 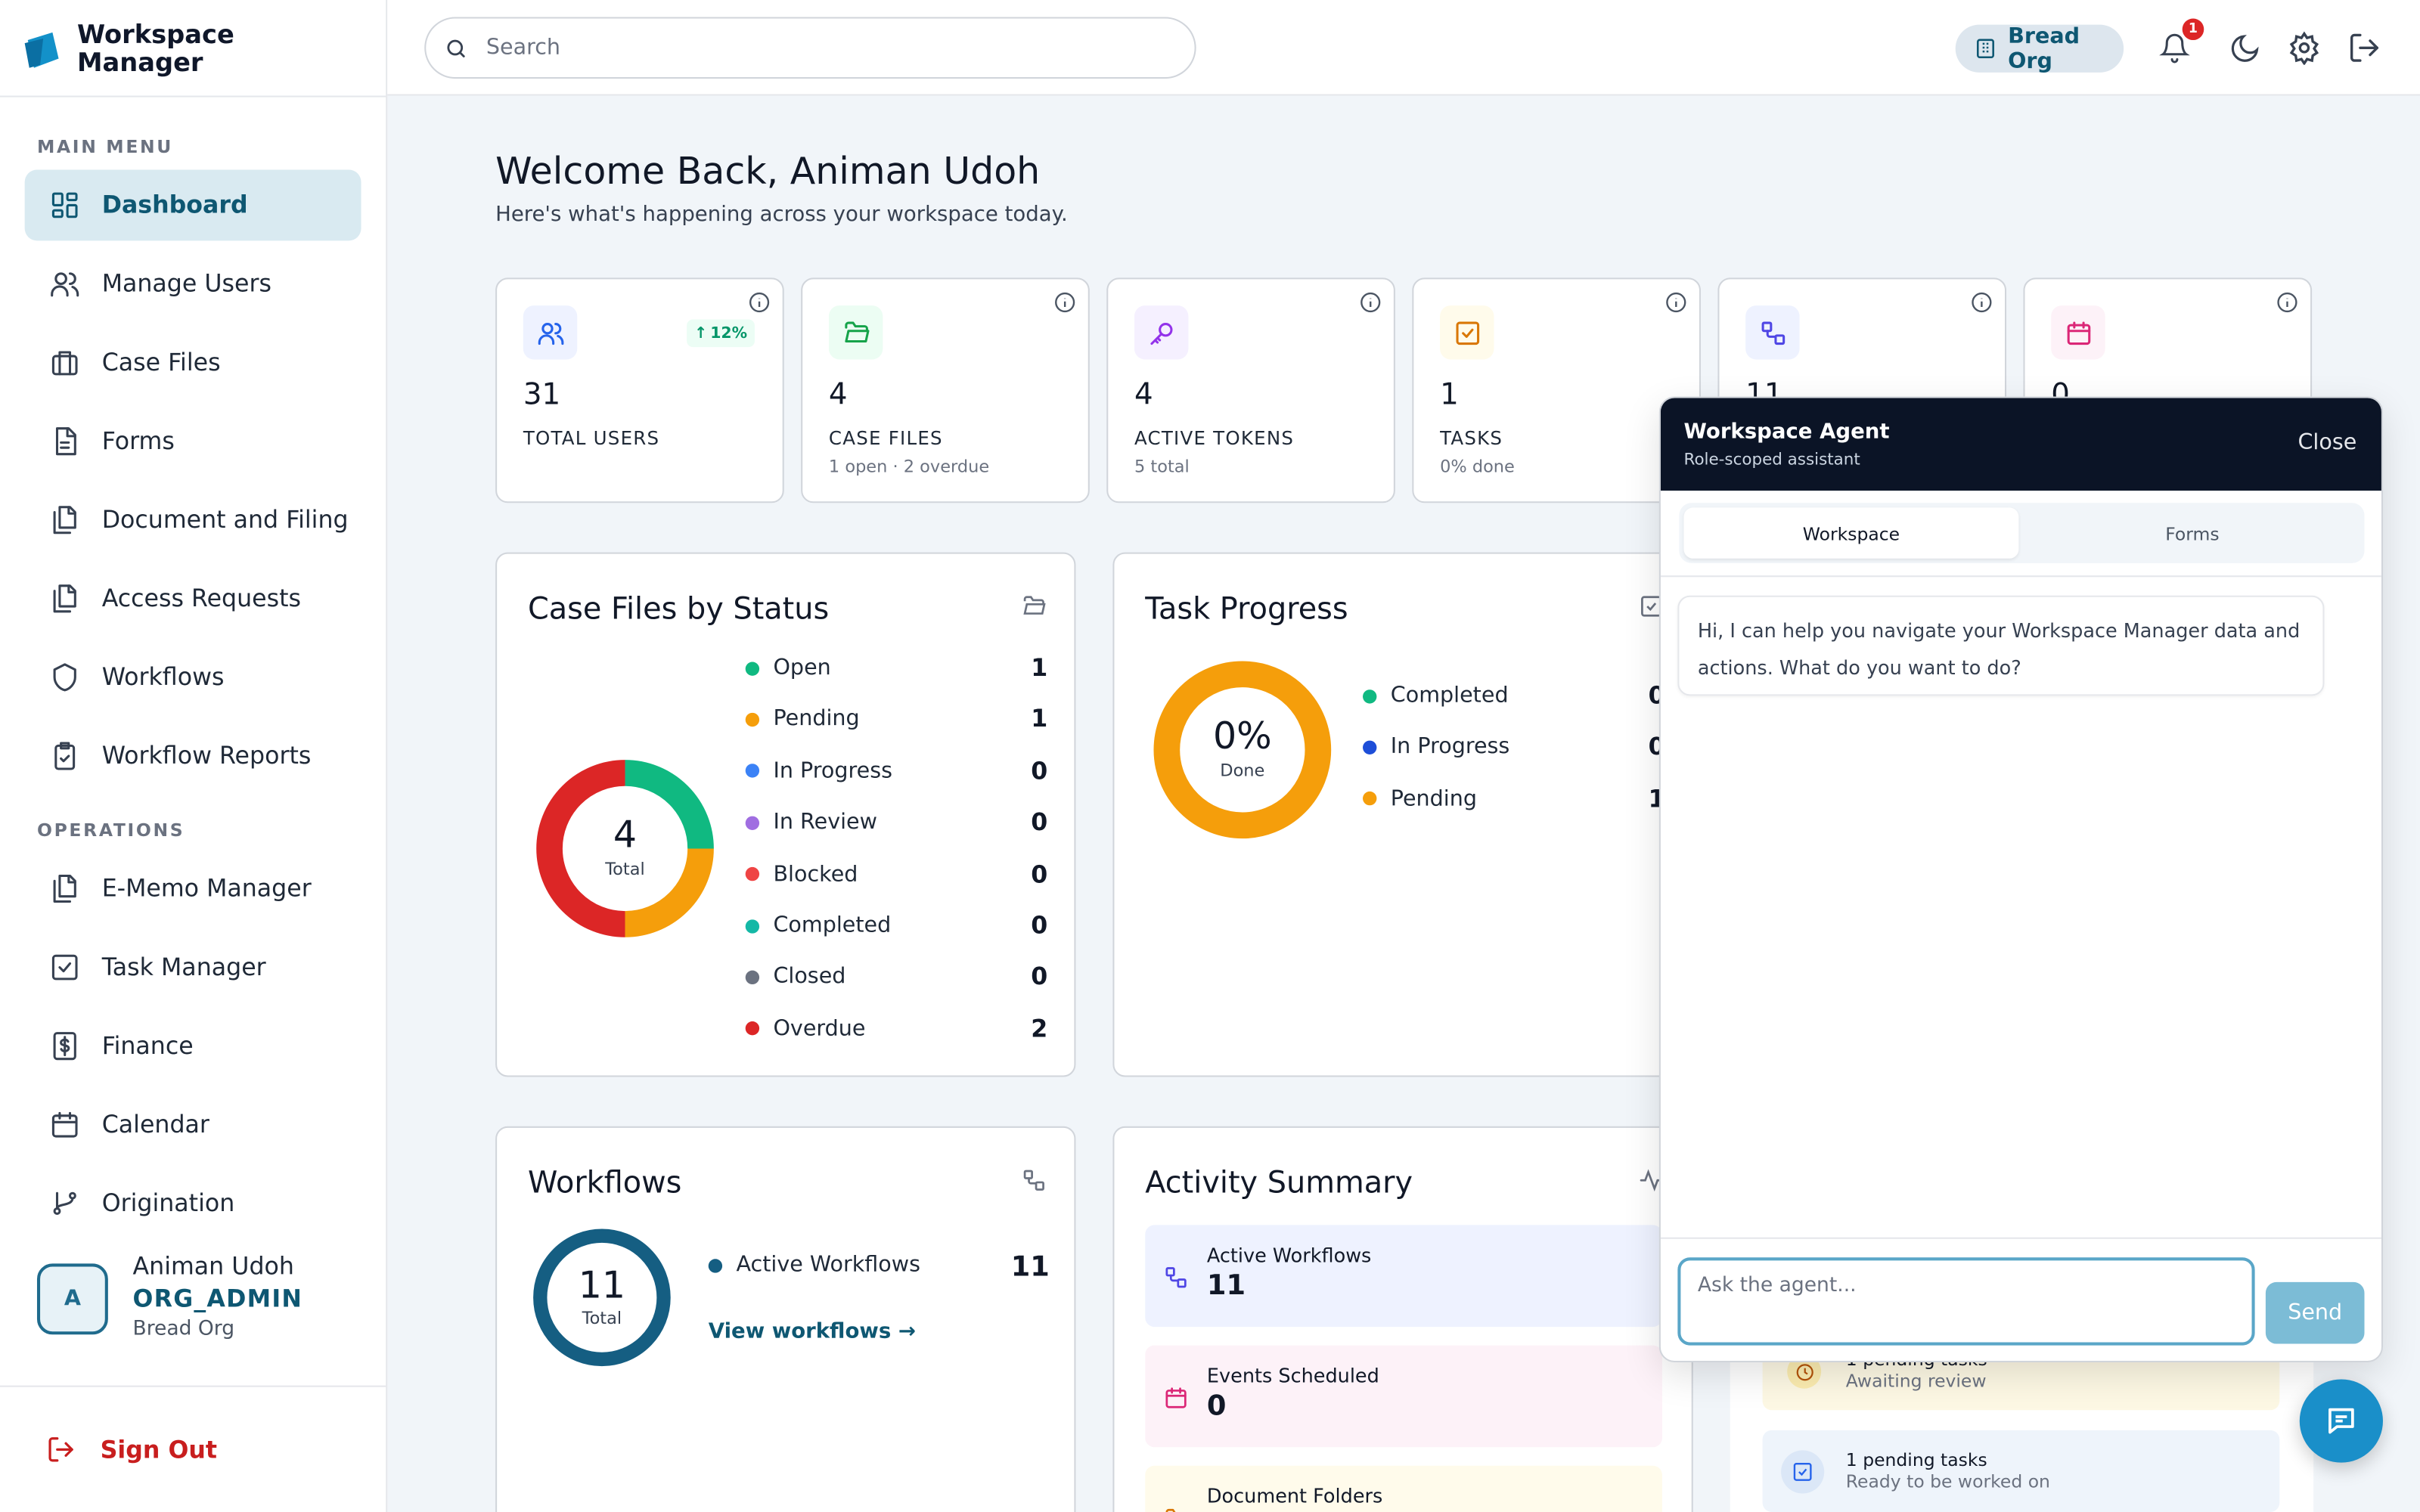 I want to click on legend-value: 1, so click(x=1039, y=668).